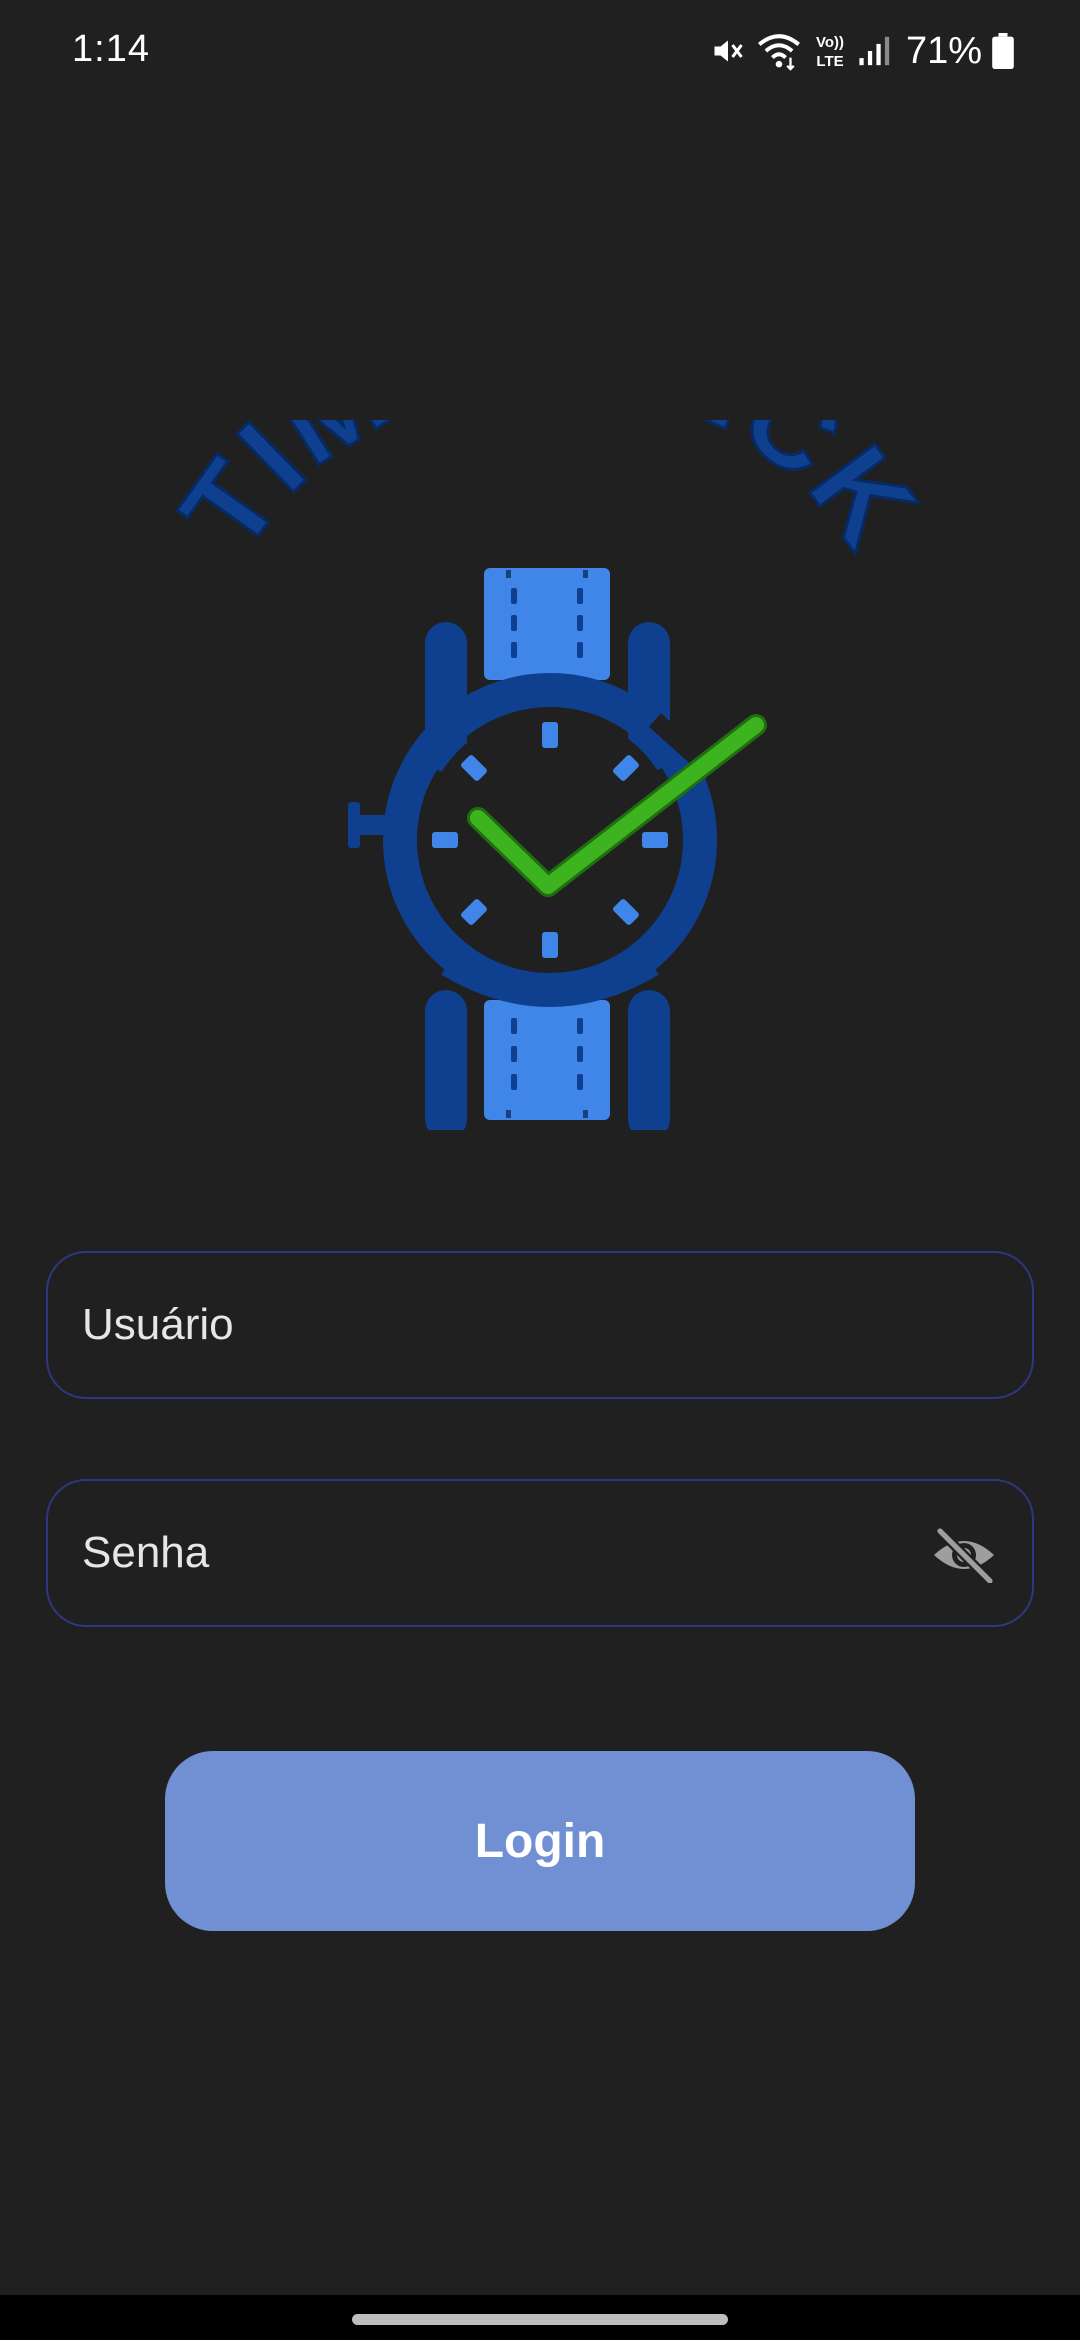  What do you see at coordinates (857, 51) in the screenshot?
I see `status-icons: Vo)) LTE 71%` at bounding box center [857, 51].